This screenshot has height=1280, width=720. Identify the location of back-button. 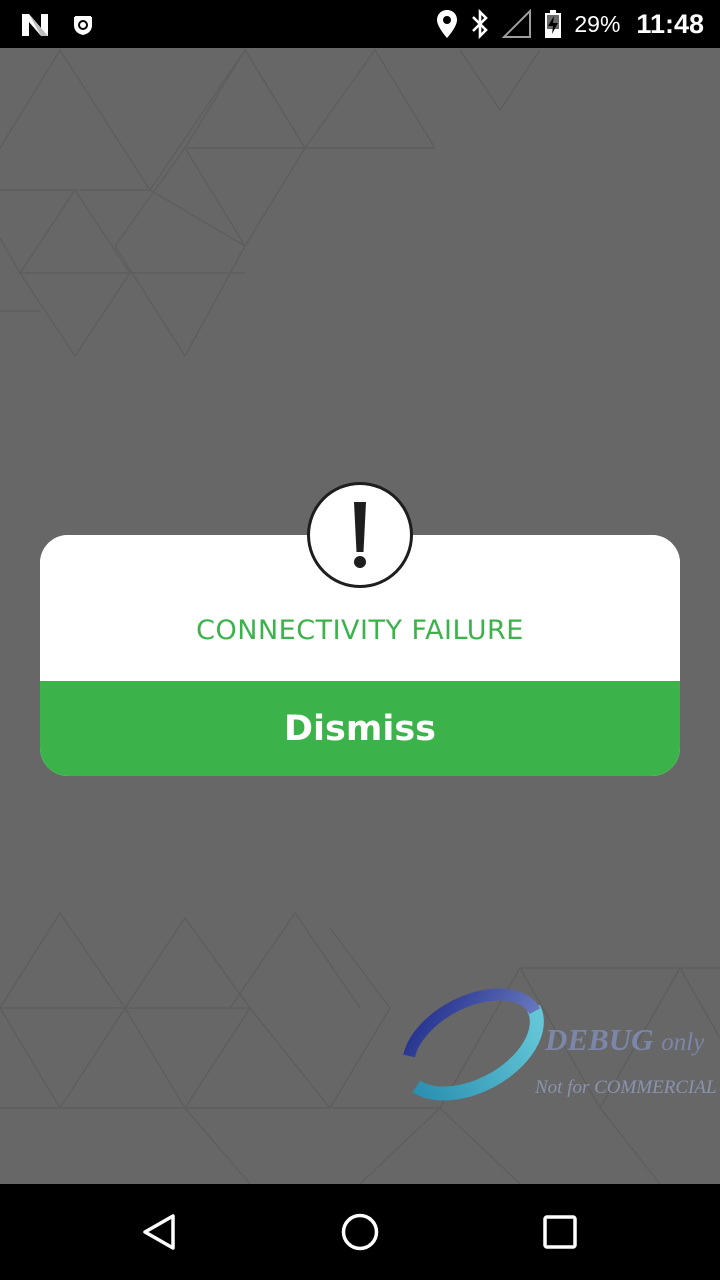
(160, 1232).